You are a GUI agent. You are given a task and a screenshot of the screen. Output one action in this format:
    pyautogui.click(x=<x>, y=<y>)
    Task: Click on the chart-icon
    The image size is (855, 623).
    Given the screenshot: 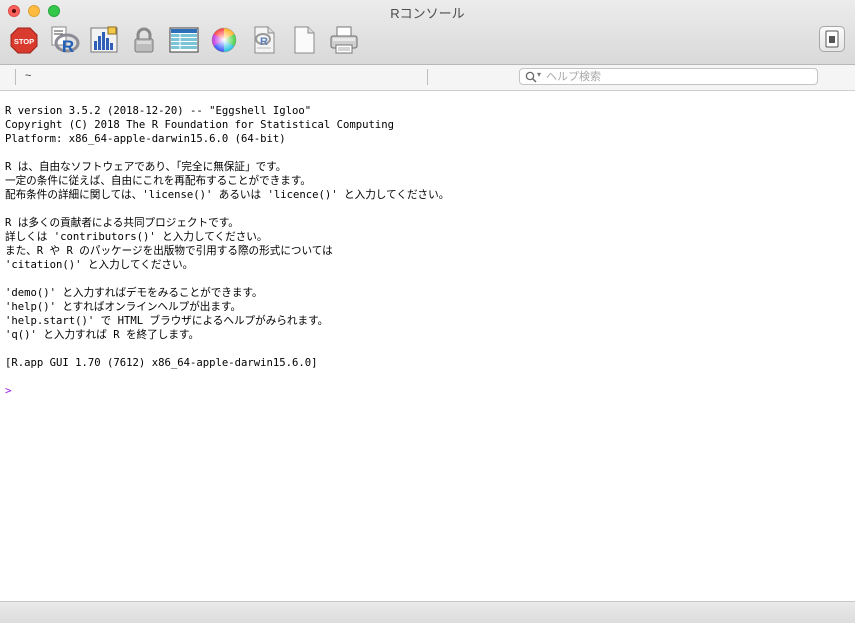 What is the action you would take?
    pyautogui.click(x=104, y=39)
    